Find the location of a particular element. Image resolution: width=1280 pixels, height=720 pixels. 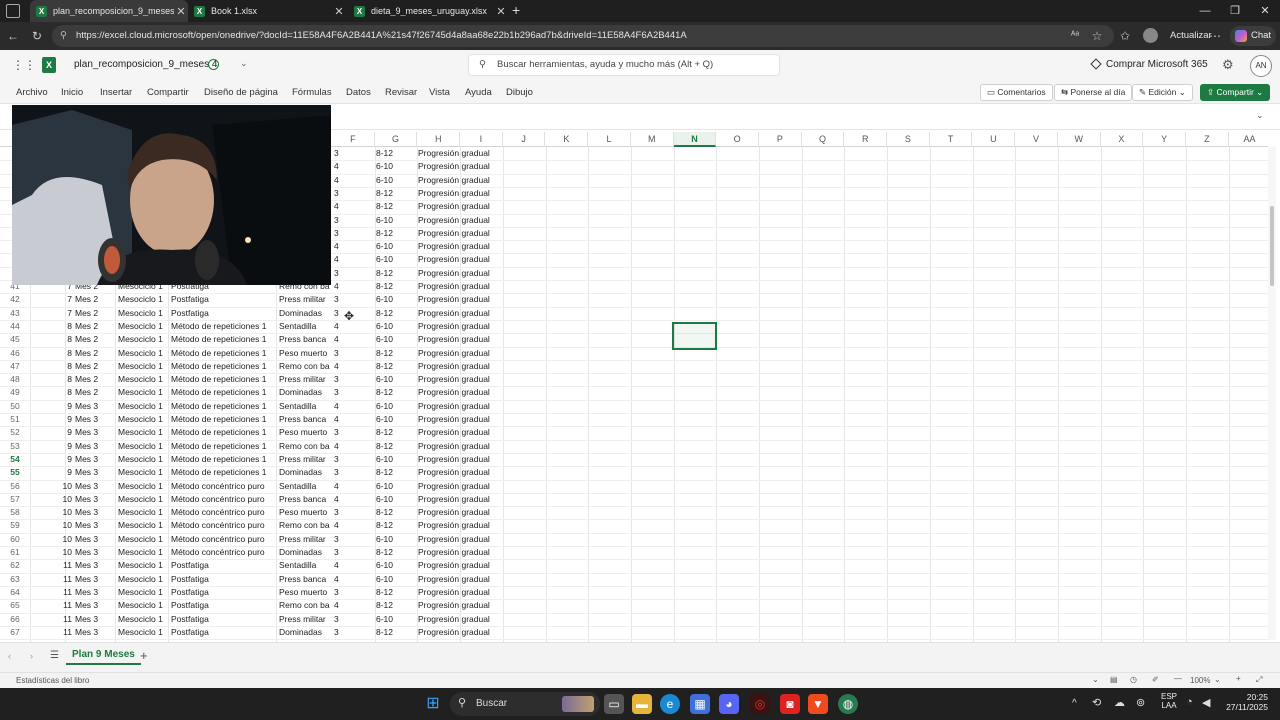

column-header: O is located at coordinates (737, 139).